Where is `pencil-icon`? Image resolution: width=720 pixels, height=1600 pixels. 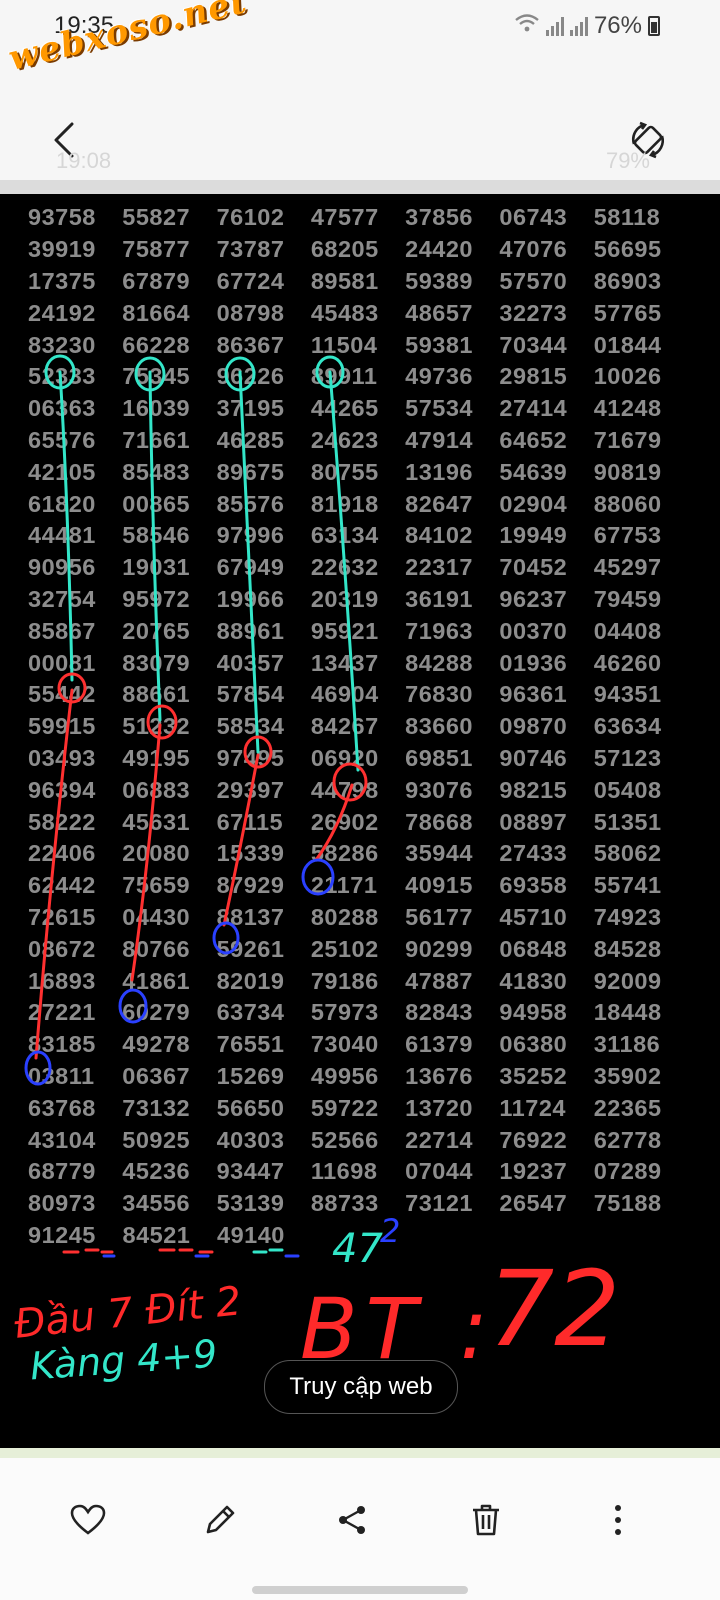 pencil-icon is located at coordinates (220, 1519).